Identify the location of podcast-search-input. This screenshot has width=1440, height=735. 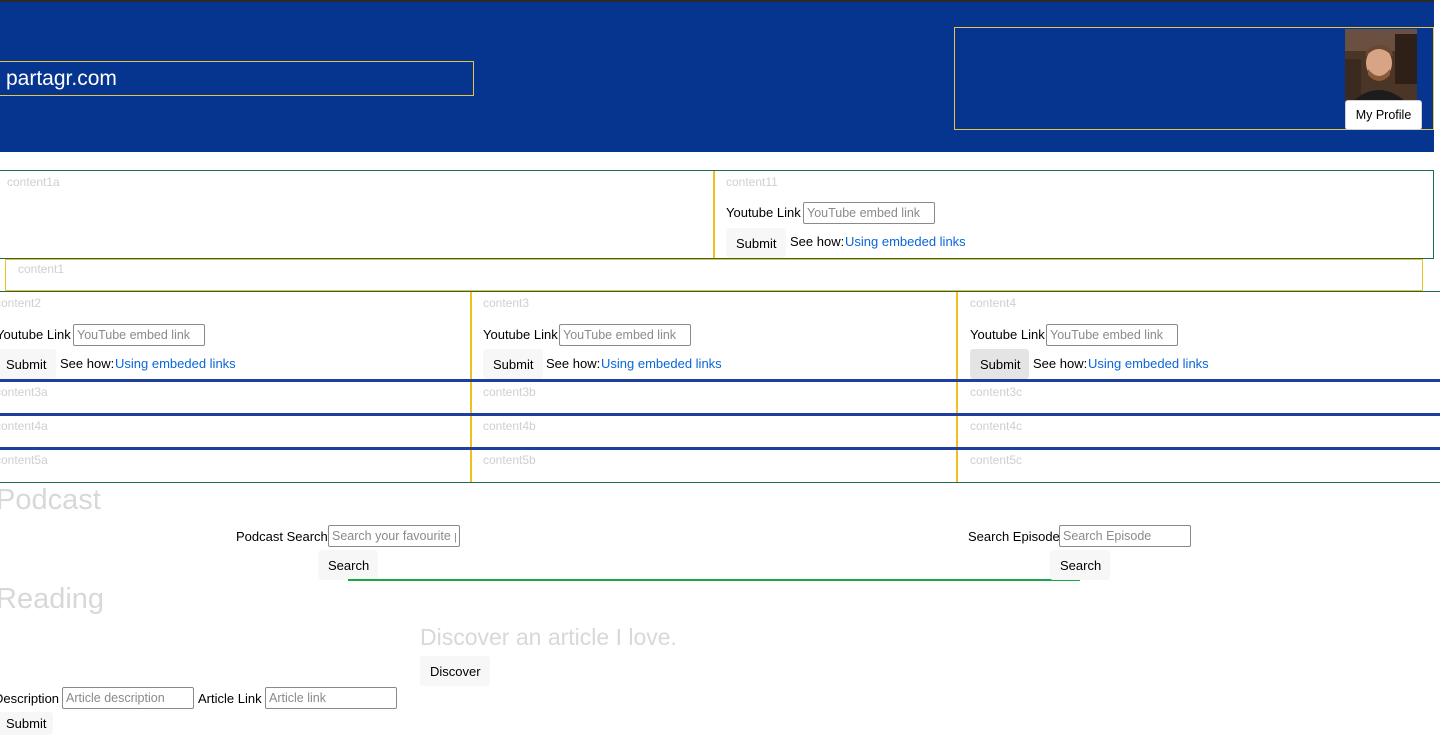
(394, 536).